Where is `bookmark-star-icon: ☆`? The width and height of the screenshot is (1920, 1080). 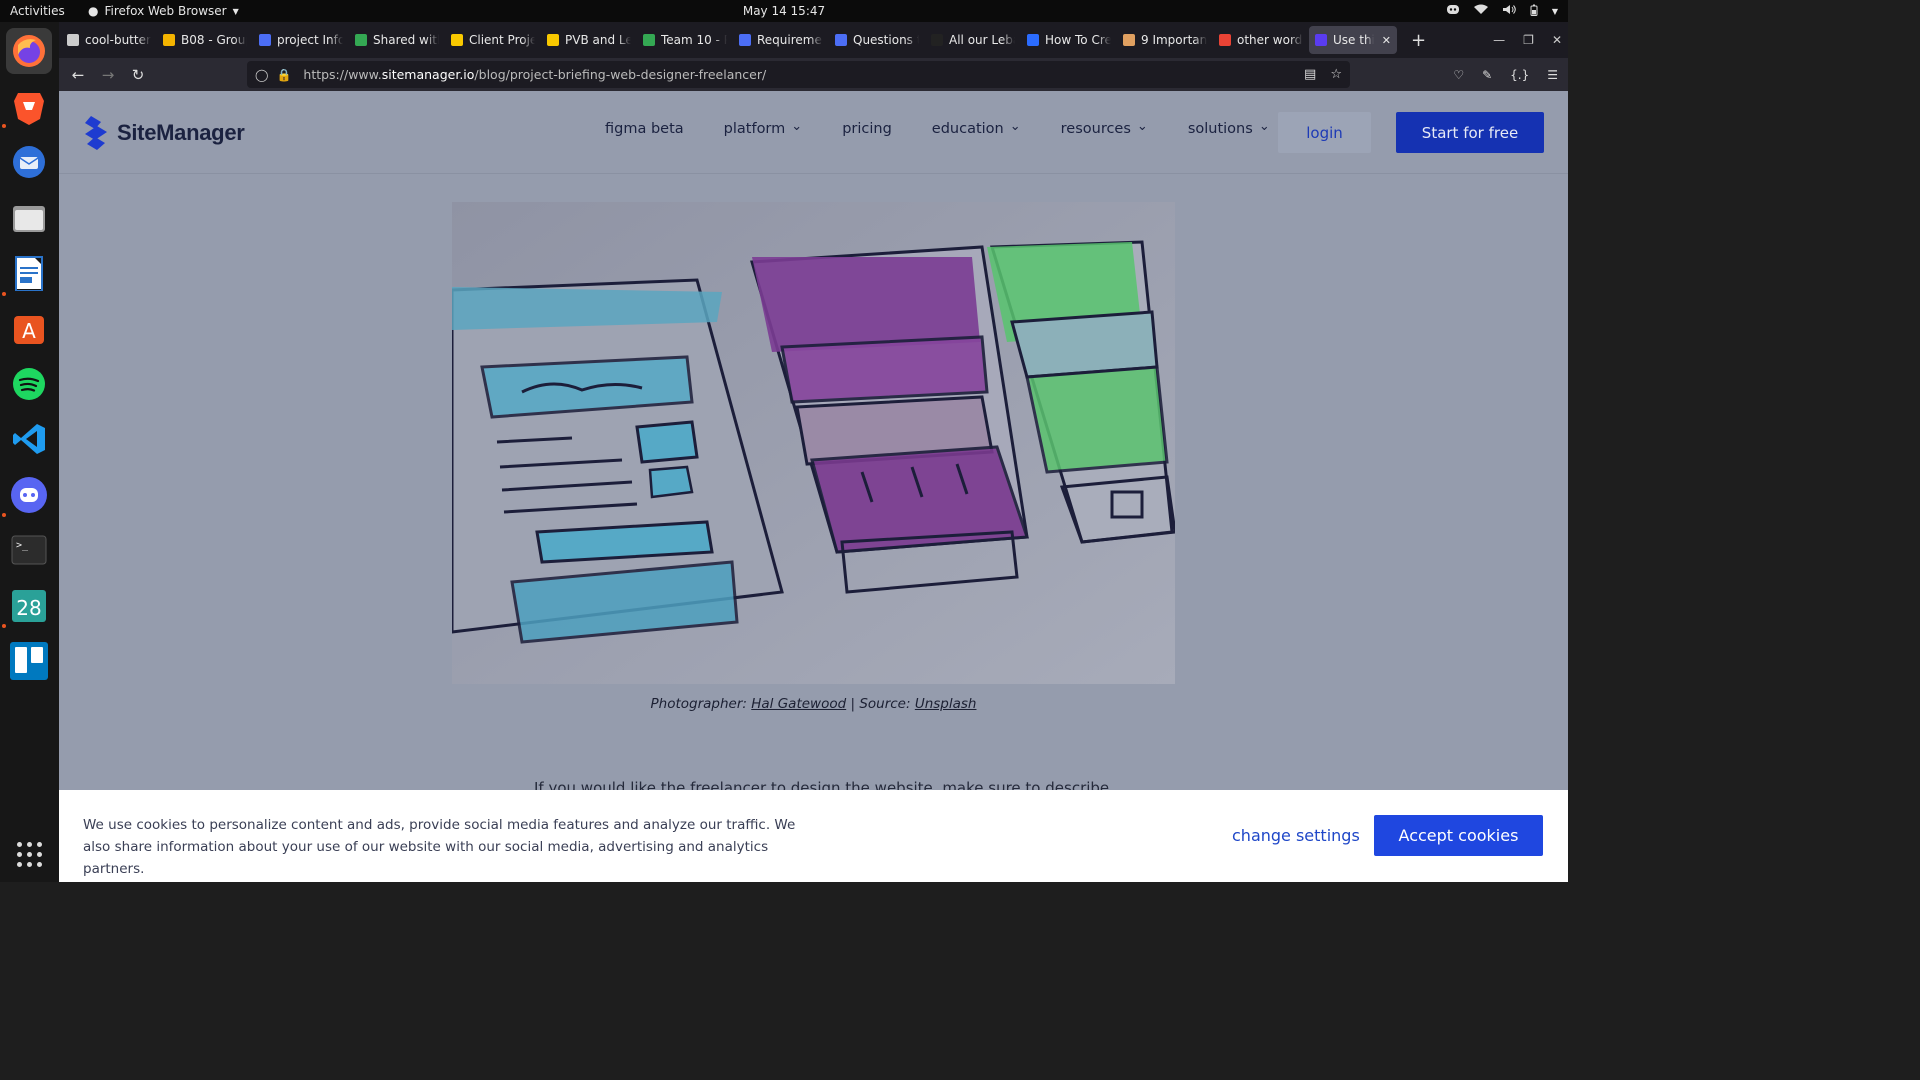 bookmark-star-icon: ☆ is located at coordinates (1336, 74).